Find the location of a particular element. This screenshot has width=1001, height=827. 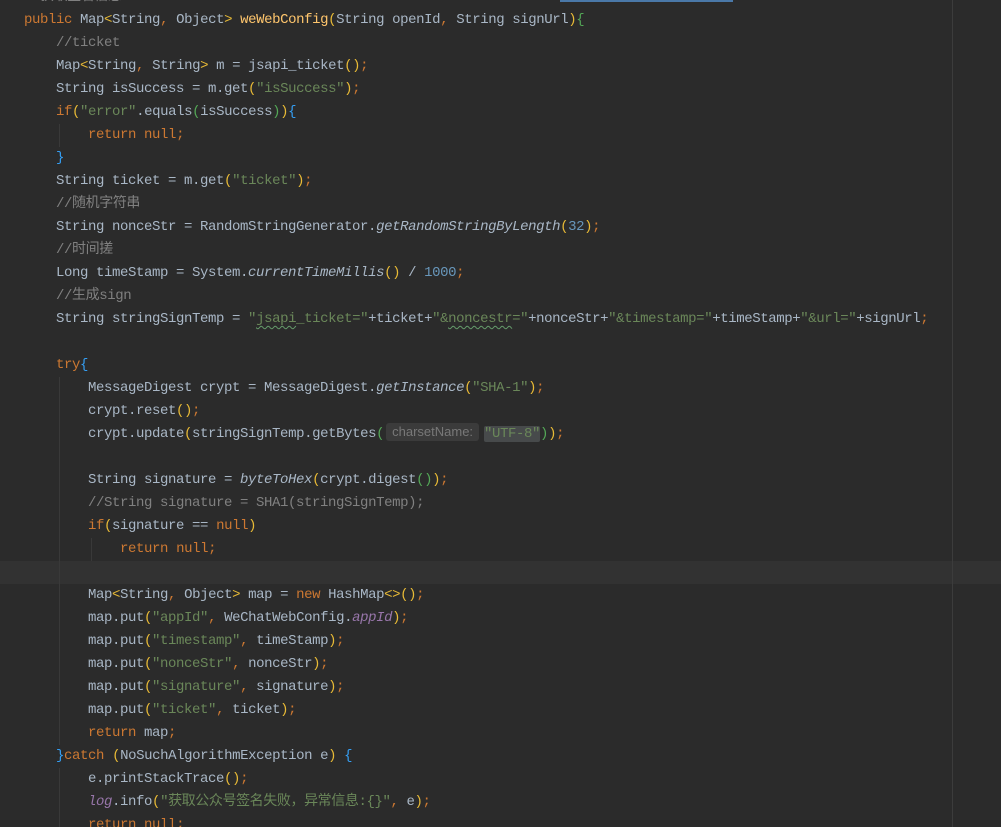

code-text: Map is located at coordinates (88, 20).